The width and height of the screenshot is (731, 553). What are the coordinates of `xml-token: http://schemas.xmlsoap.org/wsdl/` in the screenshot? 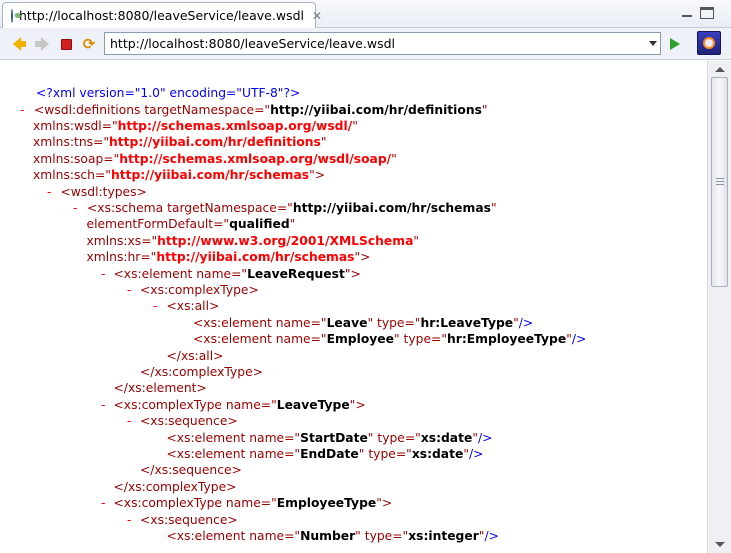 It's located at (235, 125).